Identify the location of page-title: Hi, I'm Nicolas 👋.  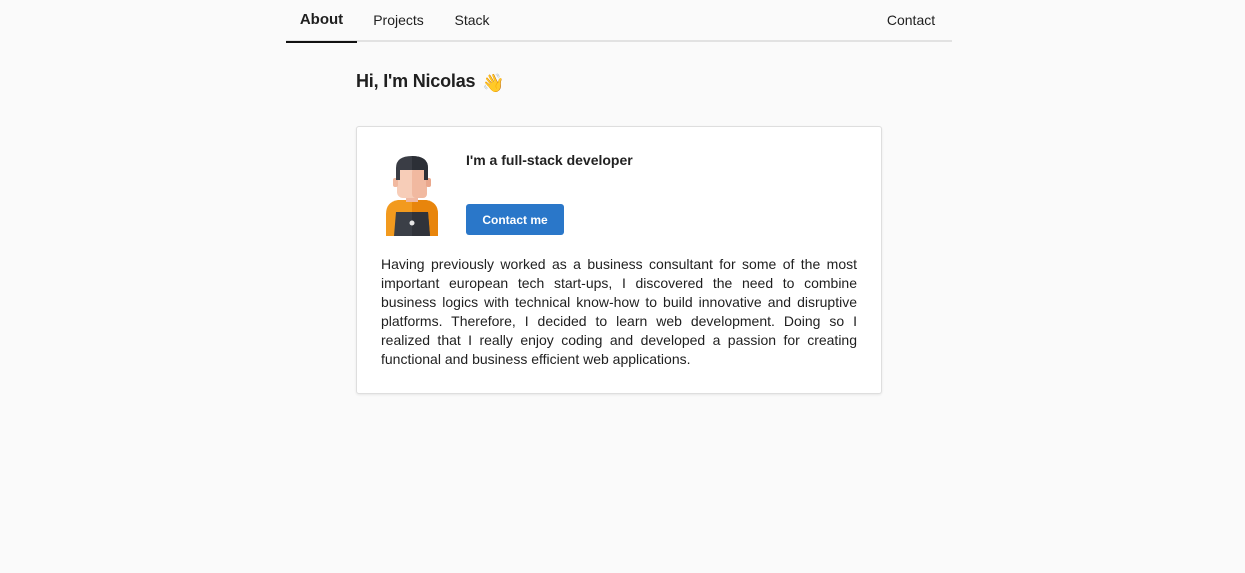
(430, 82).